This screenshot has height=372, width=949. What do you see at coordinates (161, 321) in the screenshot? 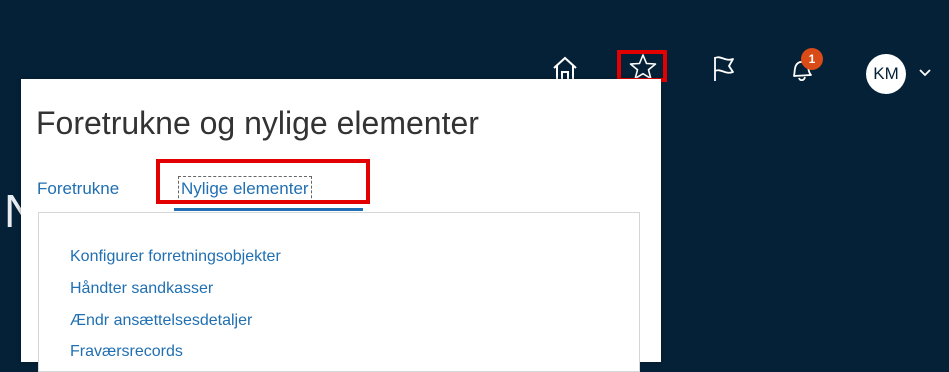
I see `list-item: Ændr ansættelsesdetaljer` at bounding box center [161, 321].